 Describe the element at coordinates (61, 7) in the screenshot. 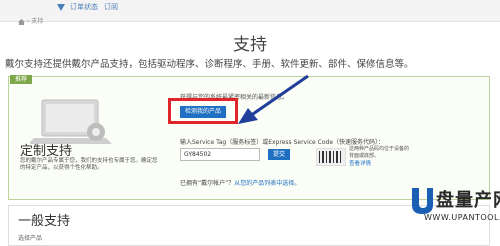

I see `dell-logo-icon` at that location.